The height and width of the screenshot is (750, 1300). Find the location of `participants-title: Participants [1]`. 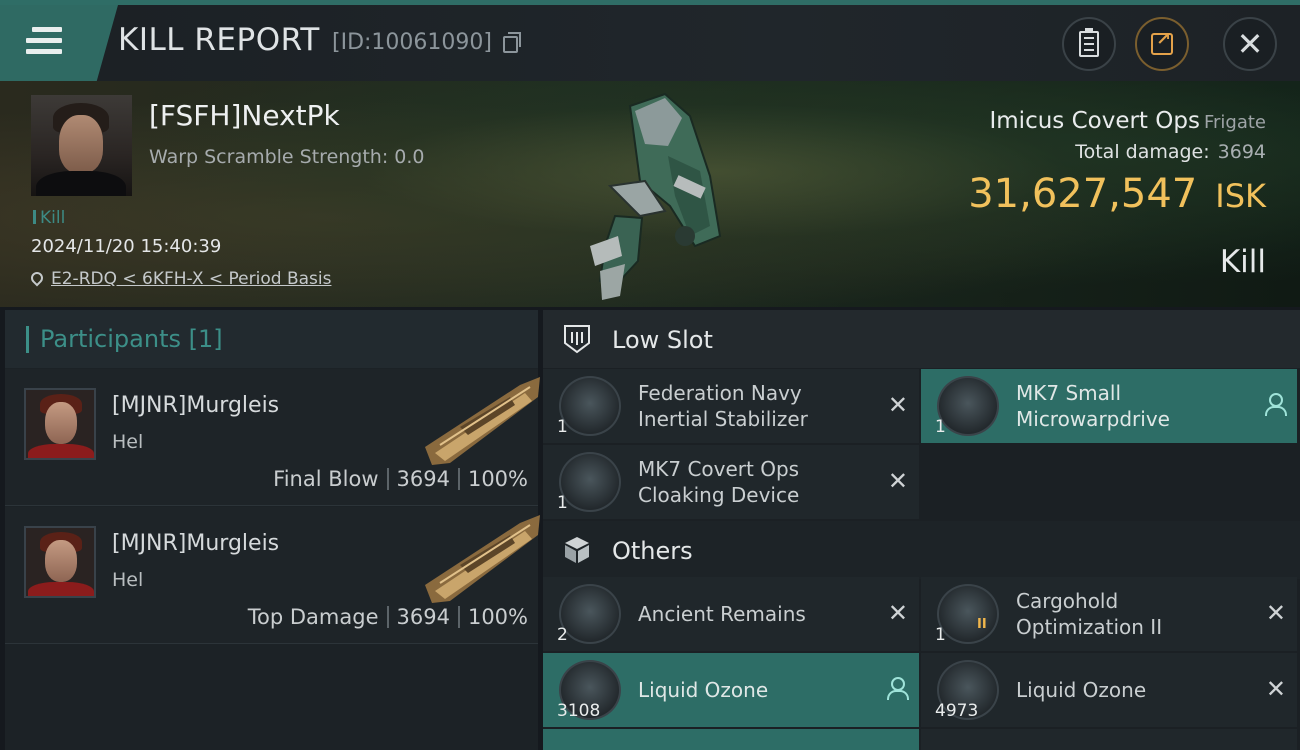

participants-title: Participants [1] is located at coordinates (131, 339).